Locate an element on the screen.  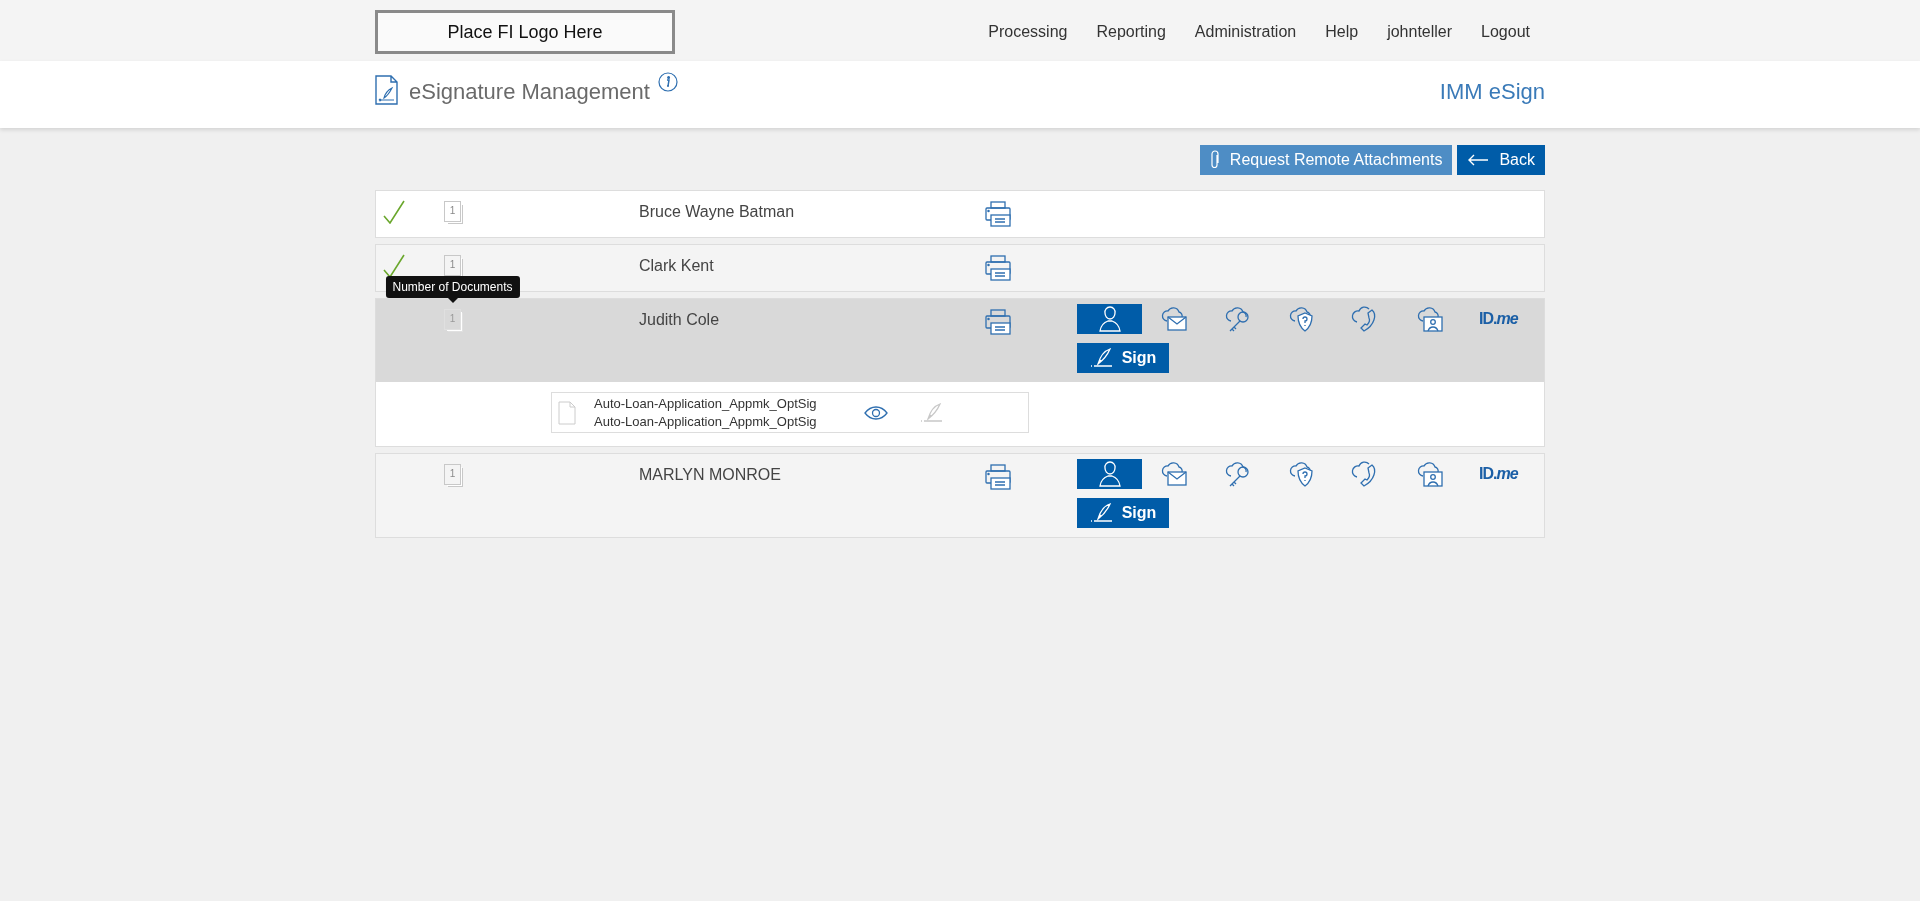
recipient-name: Clark Kent is located at coordinates (676, 266).